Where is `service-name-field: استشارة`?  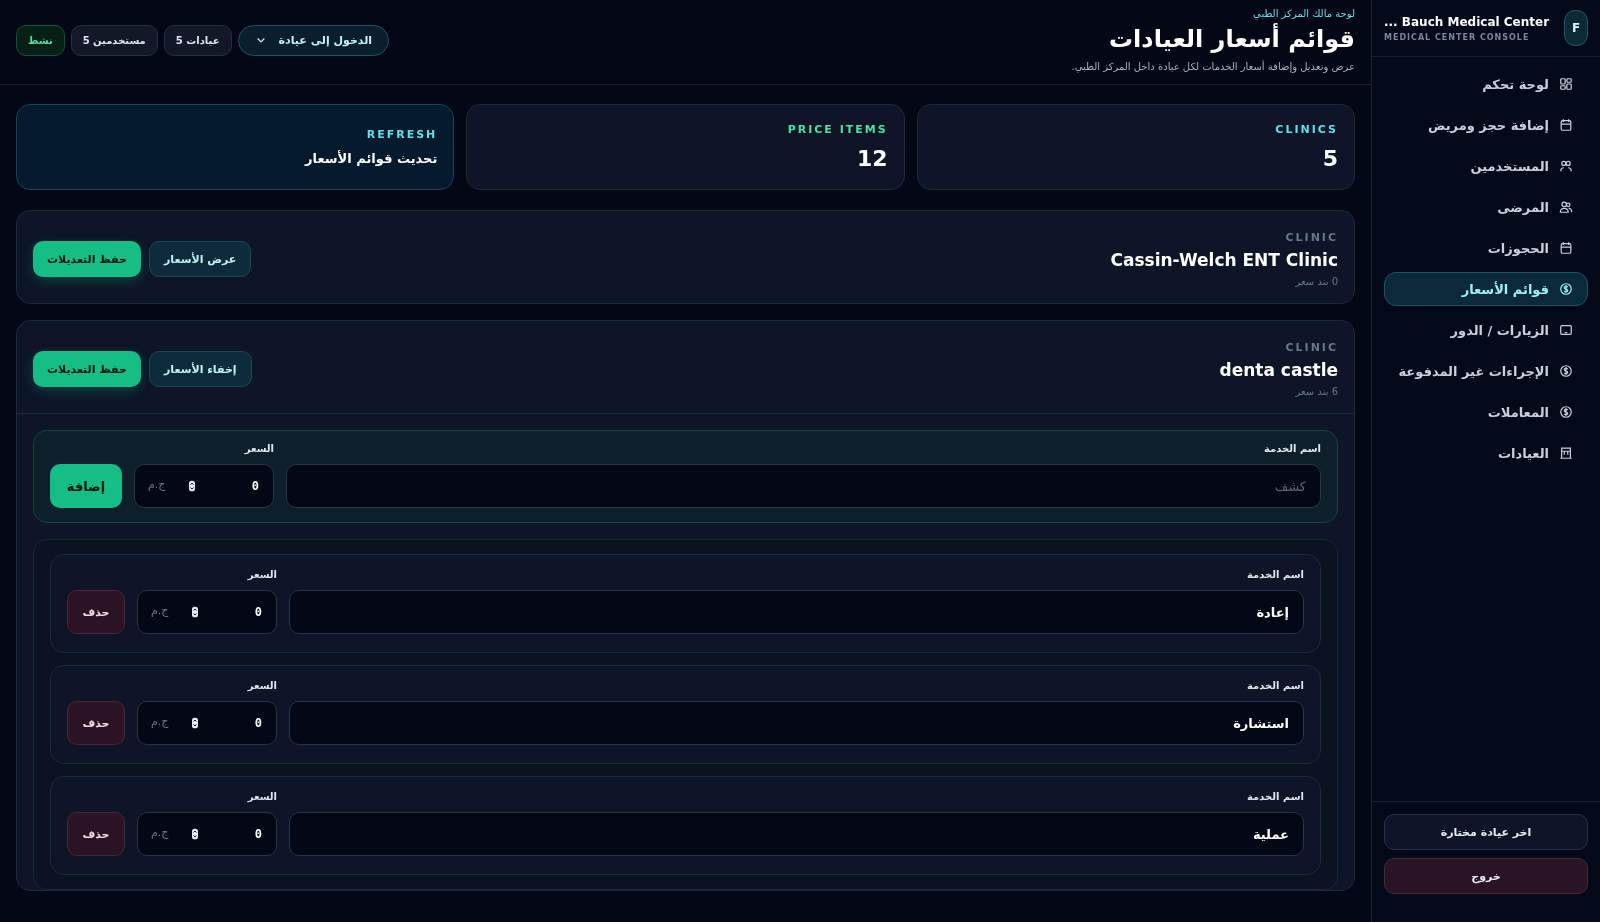
service-name-field: استشارة is located at coordinates (796, 723).